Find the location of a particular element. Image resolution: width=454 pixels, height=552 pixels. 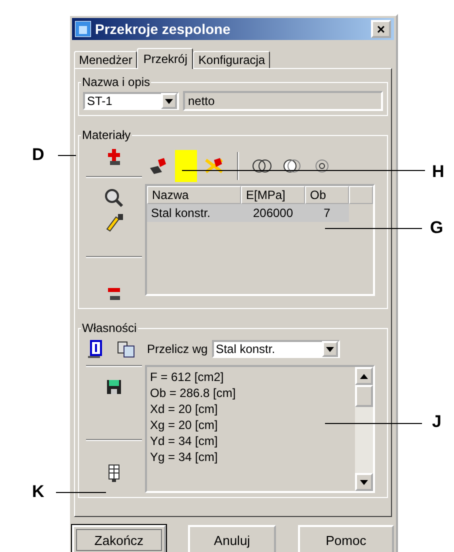

down-arrow-icon is located at coordinates (364, 482).